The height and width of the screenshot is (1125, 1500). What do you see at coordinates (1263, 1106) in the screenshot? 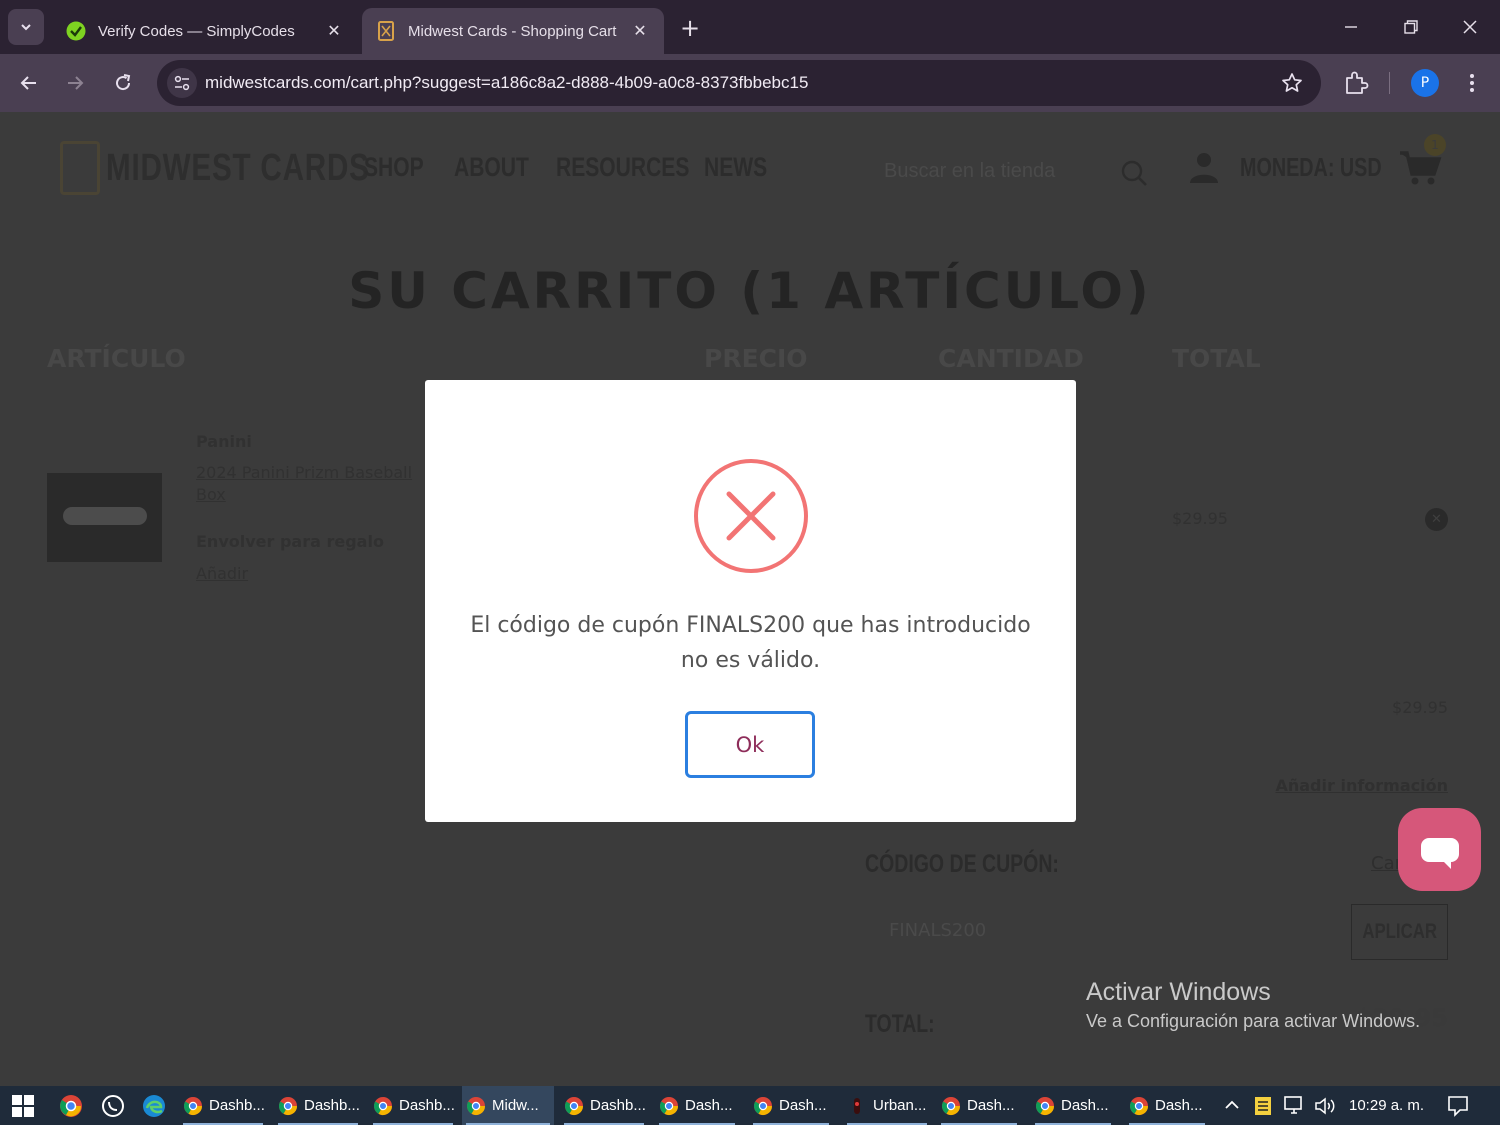
I see `notes-app-icon` at bounding box center [1263, 1106].